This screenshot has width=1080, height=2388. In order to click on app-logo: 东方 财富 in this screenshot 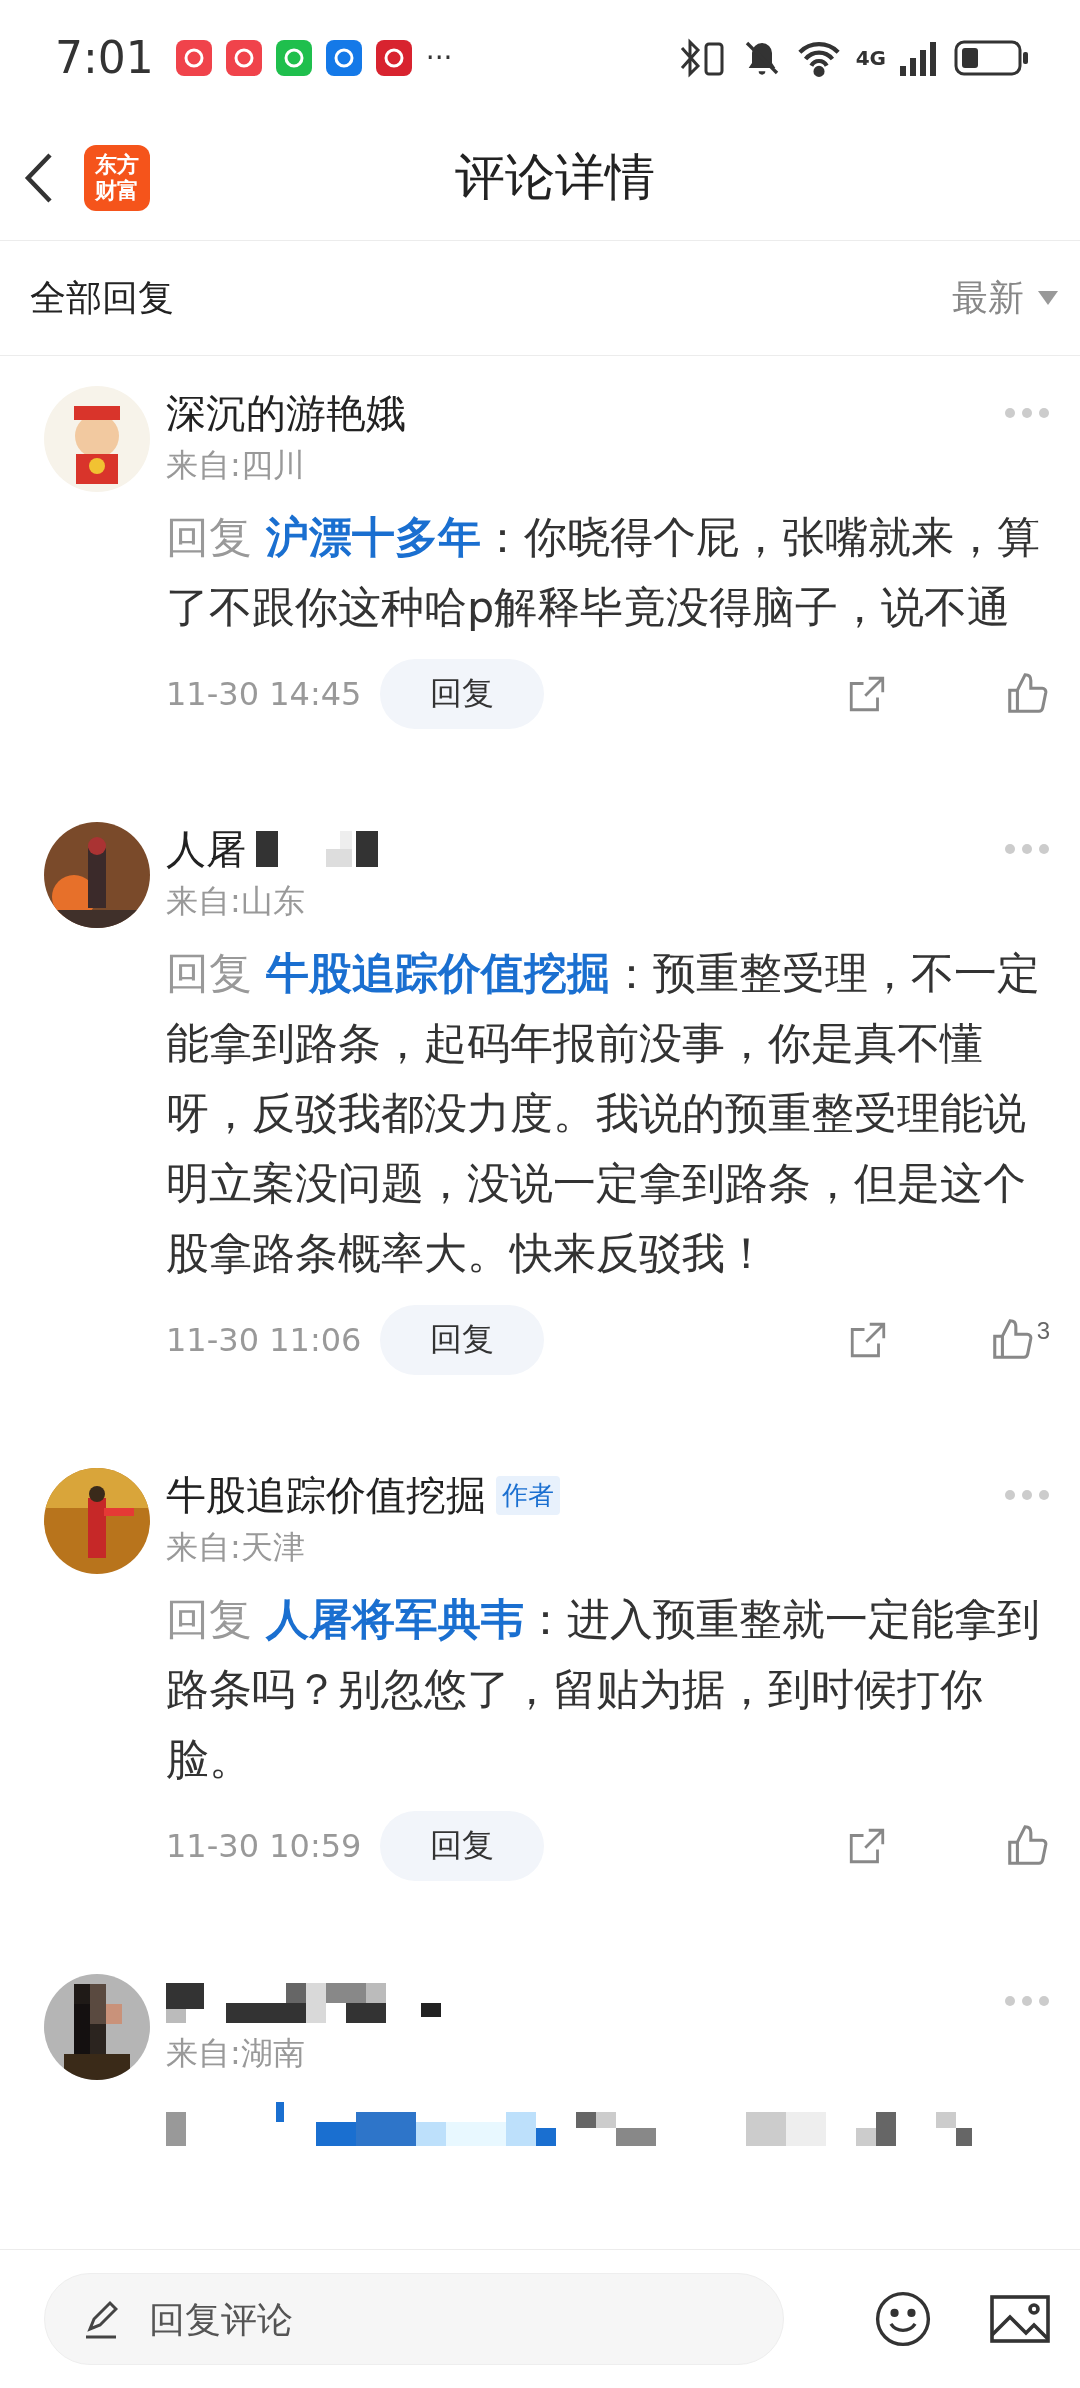, I will do `click(117, 177)`.